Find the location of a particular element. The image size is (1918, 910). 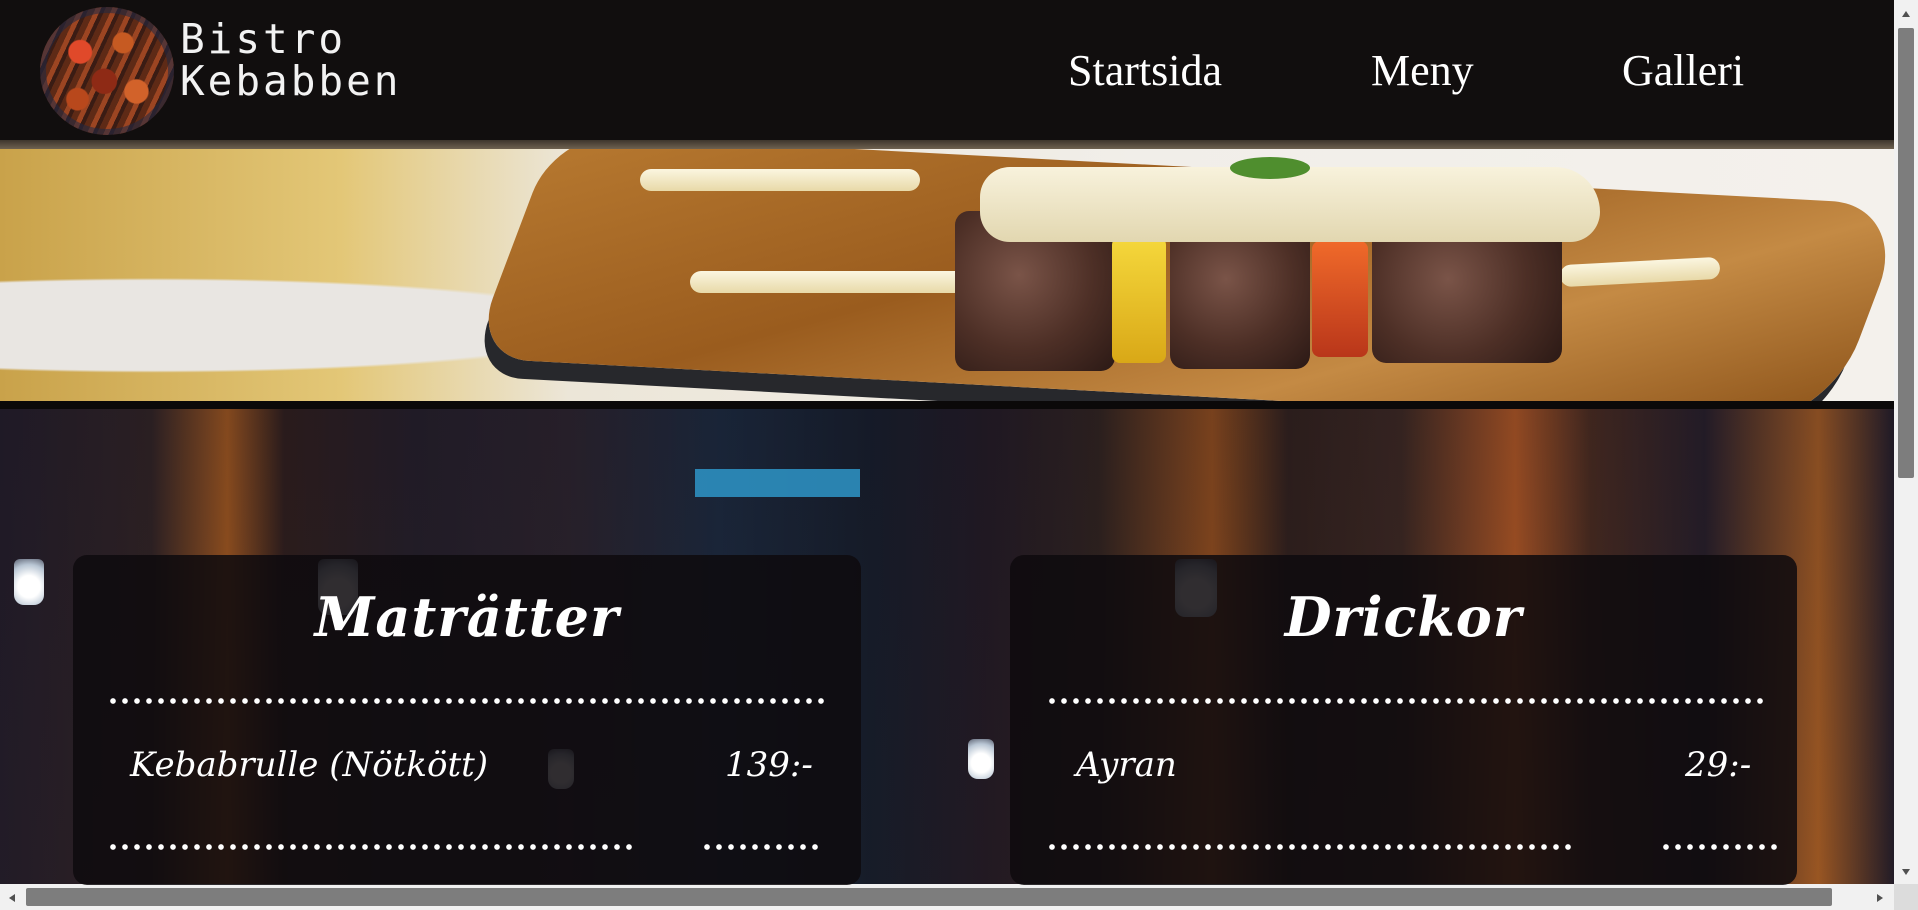

horizontal-scroll-thumb is located at coordinates (929, 897).